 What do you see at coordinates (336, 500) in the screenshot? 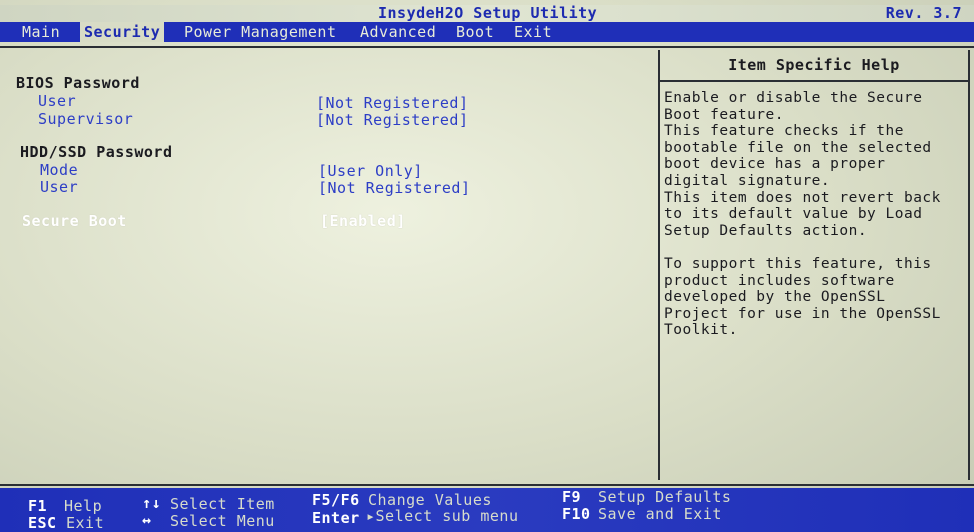
I see `f5f6-key: F5/F6` at bounding box center [336, 500].